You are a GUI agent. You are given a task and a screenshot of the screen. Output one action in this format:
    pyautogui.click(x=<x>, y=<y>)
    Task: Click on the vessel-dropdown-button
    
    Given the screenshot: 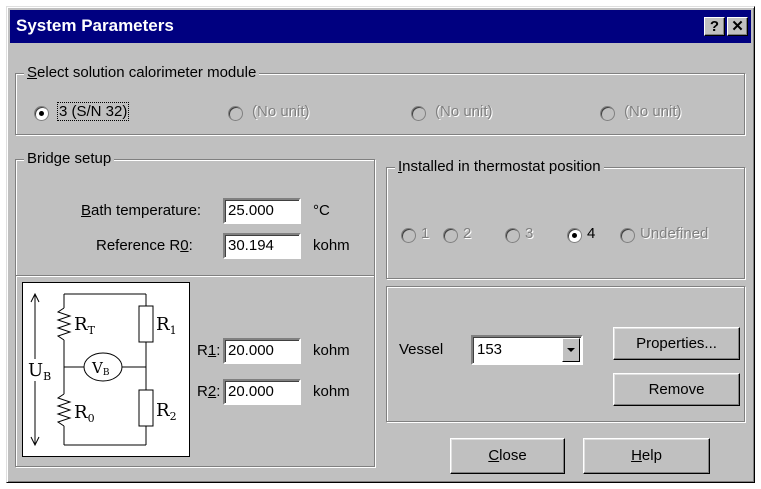 What is the action you would take?
    pyautogui.click(x=571, y=350)
    